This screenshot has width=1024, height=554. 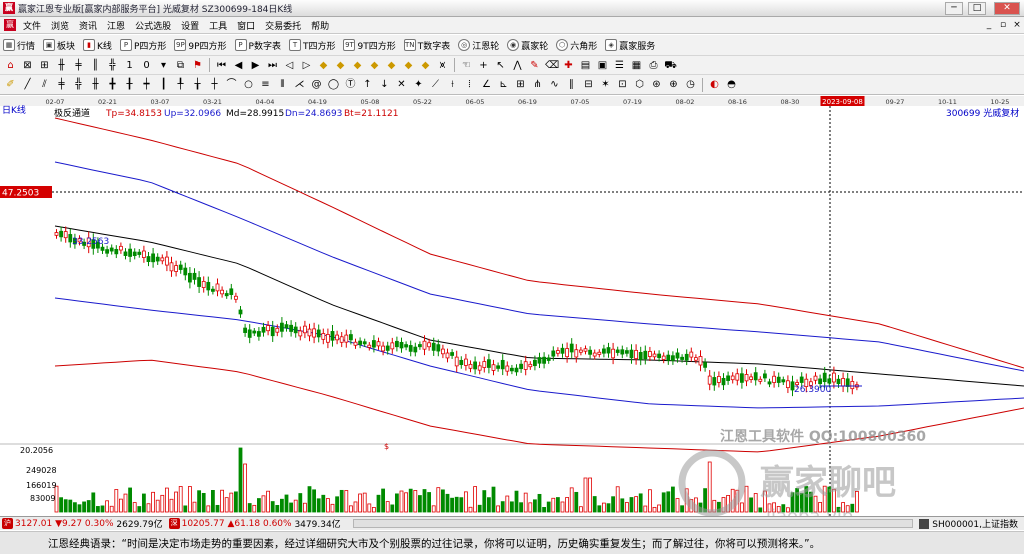 What do you see at coordinates (146, 65) in the screenshot?
I see `zero-icon: 0` at bounding box center [146, 65].